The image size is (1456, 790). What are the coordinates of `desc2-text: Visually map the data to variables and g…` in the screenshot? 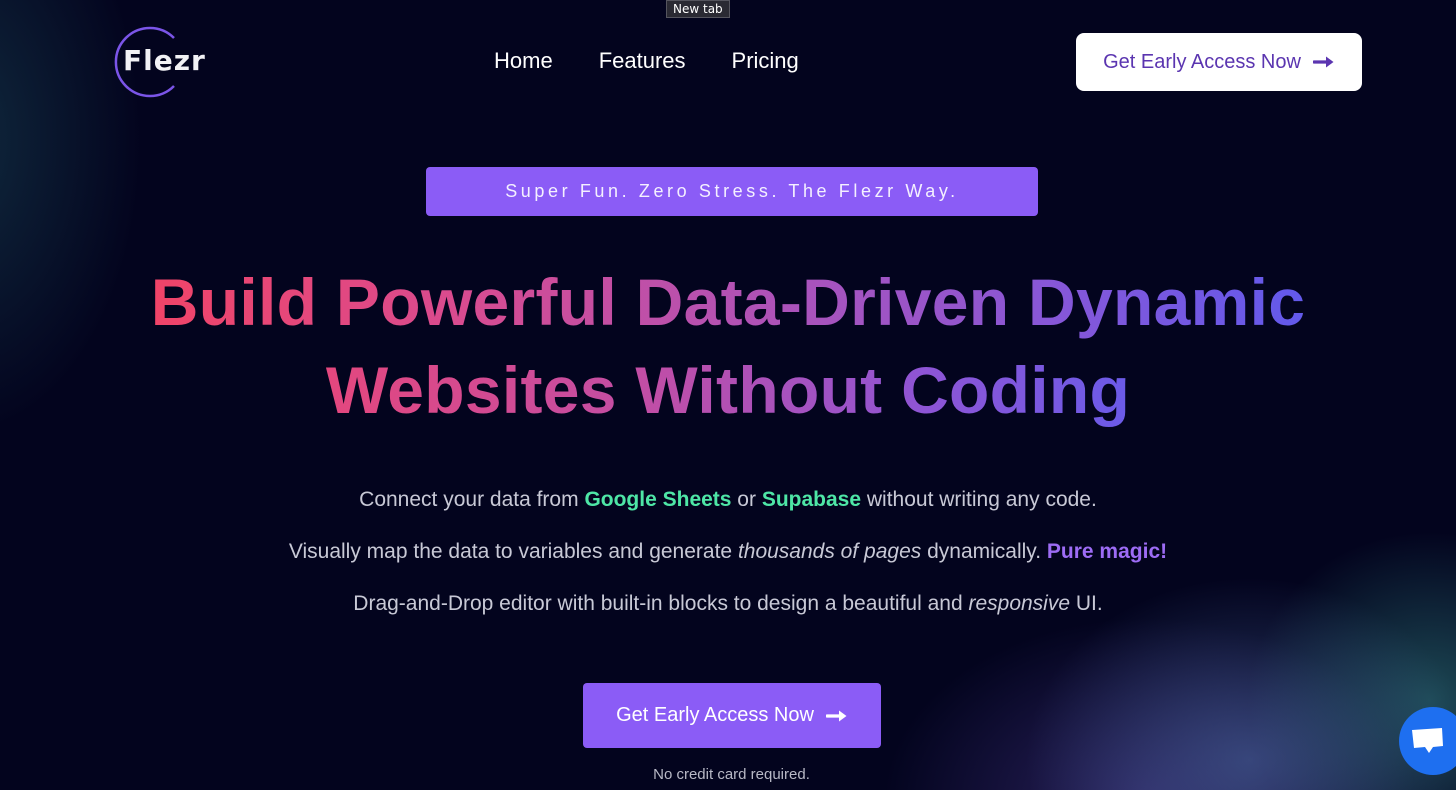 It's located at (513, 551).